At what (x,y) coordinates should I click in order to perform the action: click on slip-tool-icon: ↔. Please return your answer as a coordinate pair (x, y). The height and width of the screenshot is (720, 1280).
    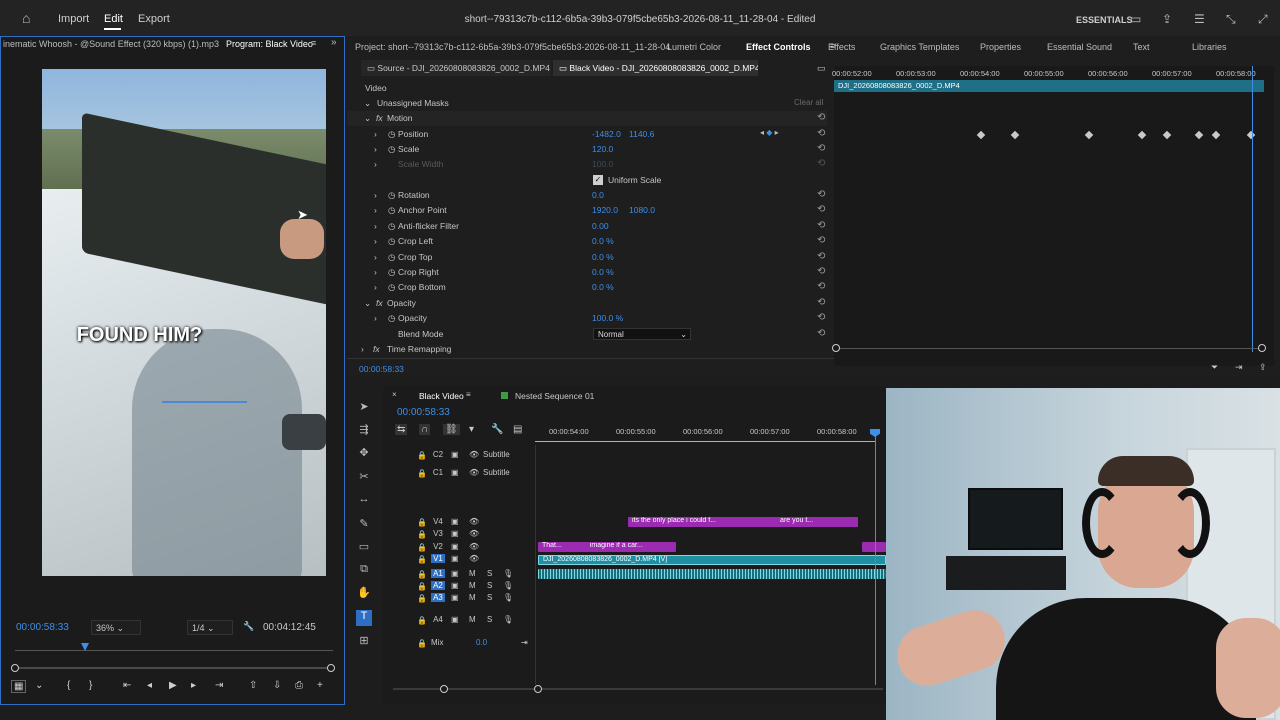
    Looking at the image, I should click on (364, 501).